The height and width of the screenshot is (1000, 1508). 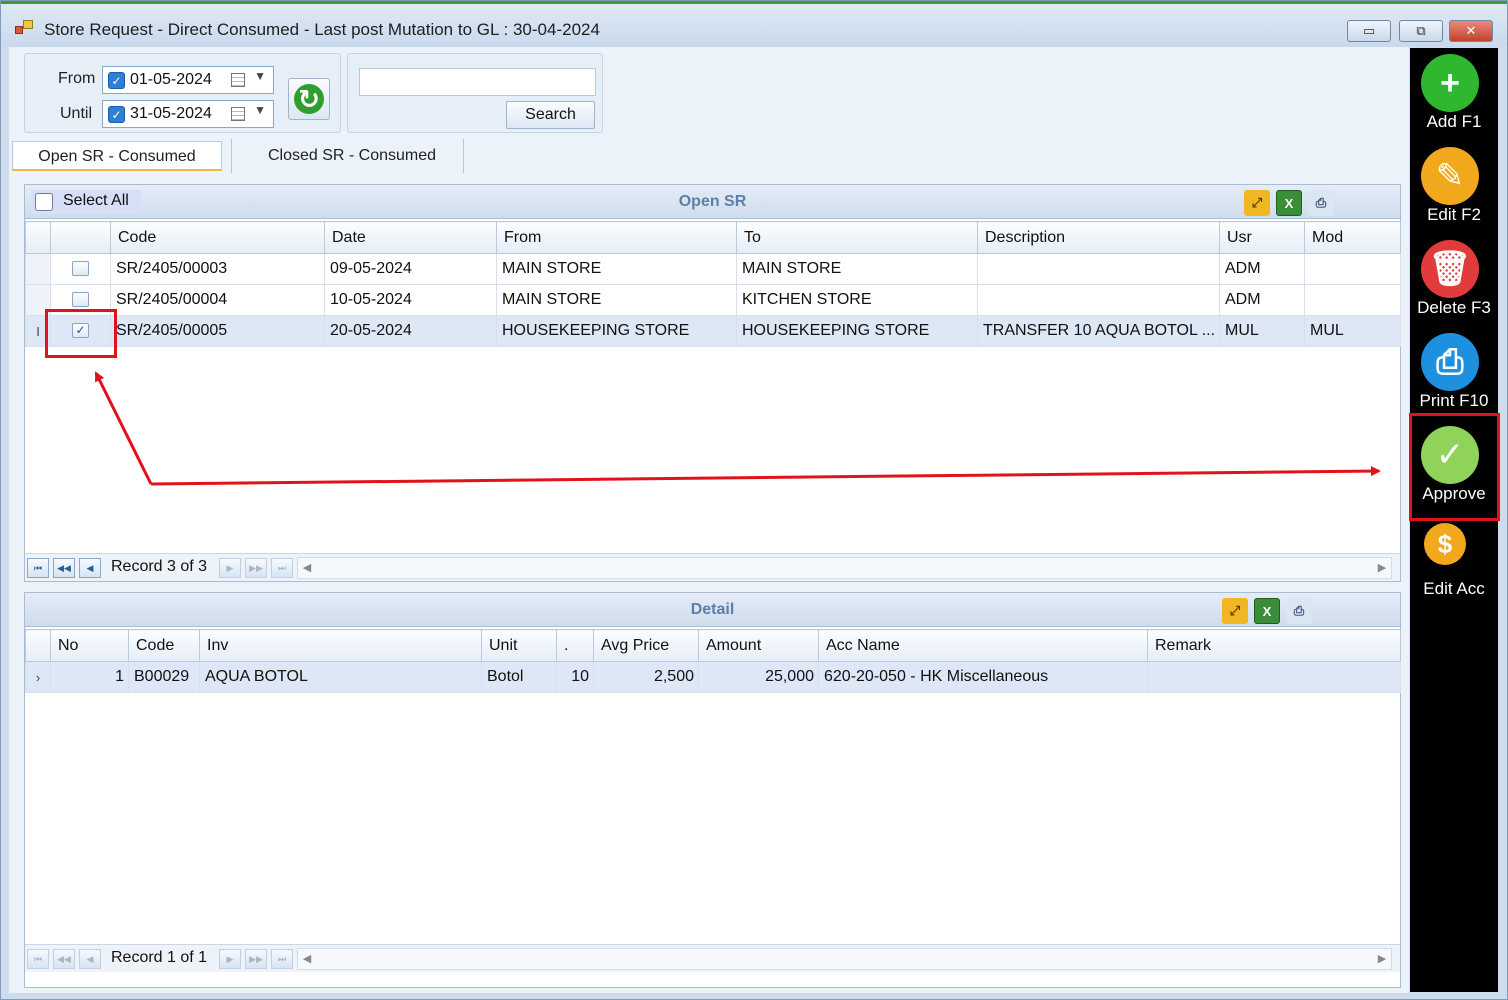 What do you see at coordinates (123, 428) in the screenshot?
I see `arrow-to-checkbox` at bounding box center [123, 428].